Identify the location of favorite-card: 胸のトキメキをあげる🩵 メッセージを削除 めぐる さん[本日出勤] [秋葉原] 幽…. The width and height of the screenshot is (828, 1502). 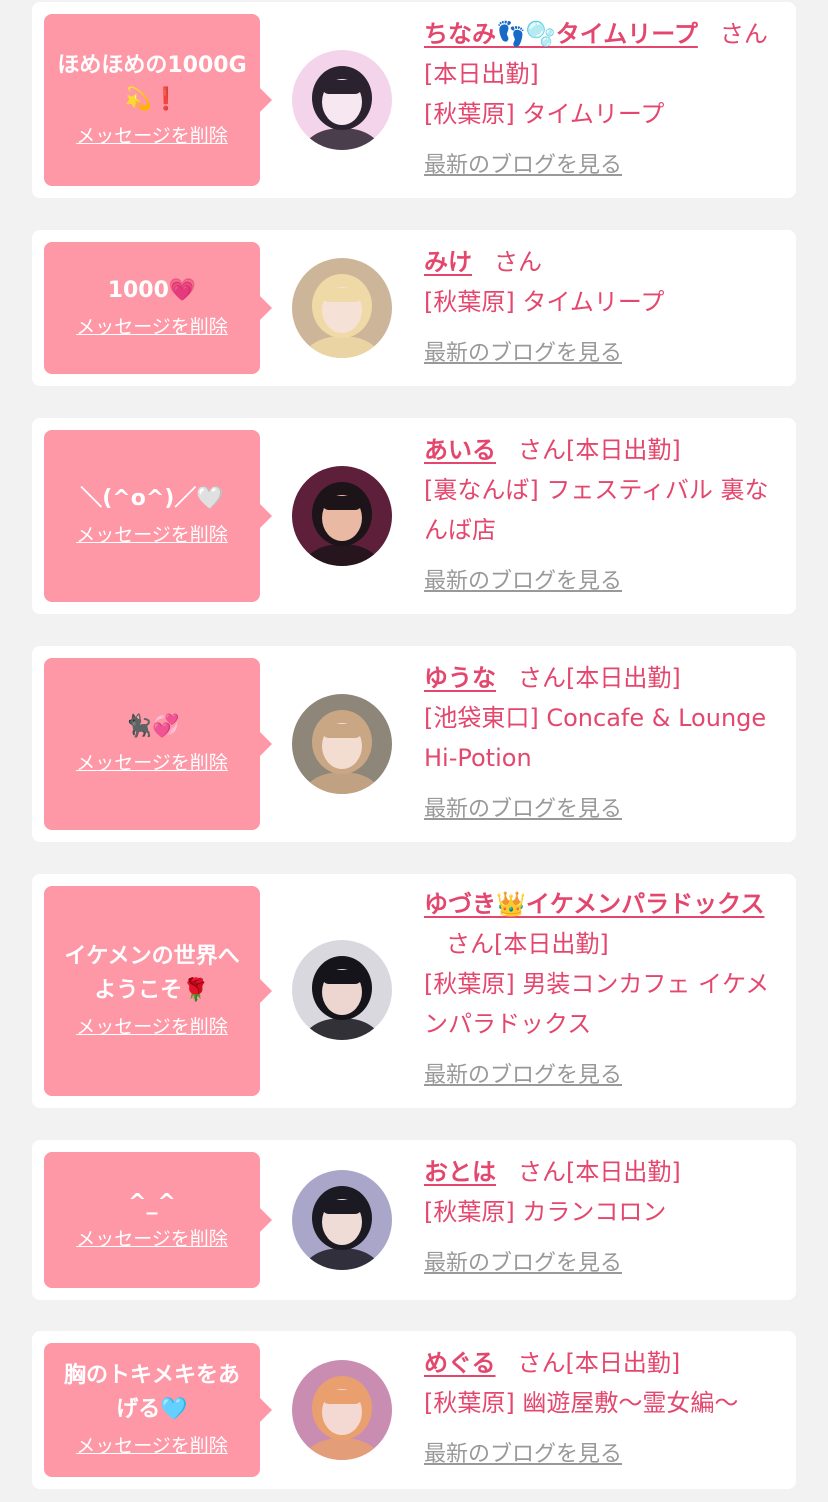
(414, 1410).